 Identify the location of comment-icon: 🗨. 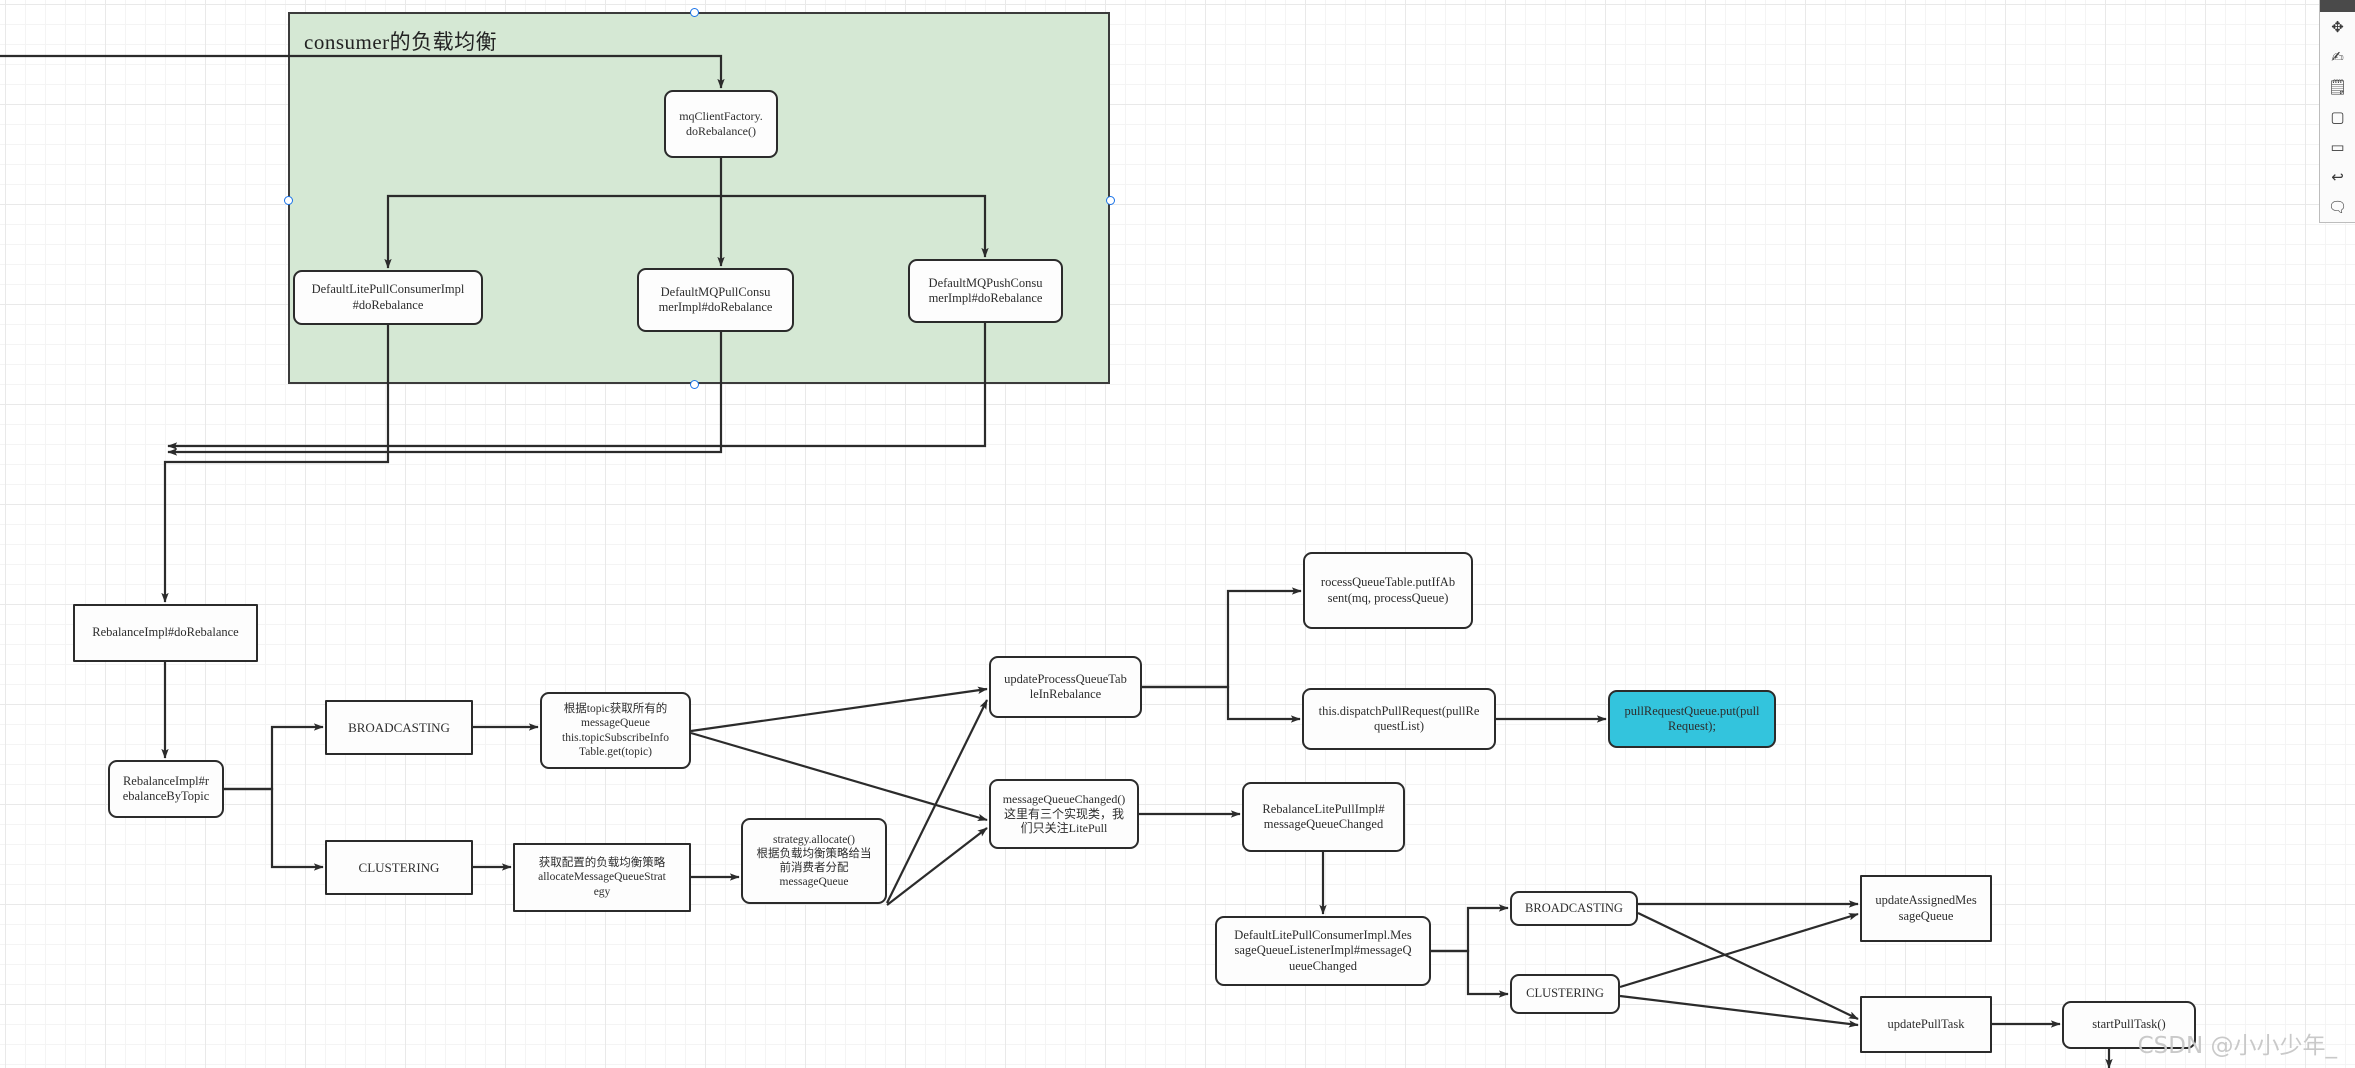
(2337, 207).